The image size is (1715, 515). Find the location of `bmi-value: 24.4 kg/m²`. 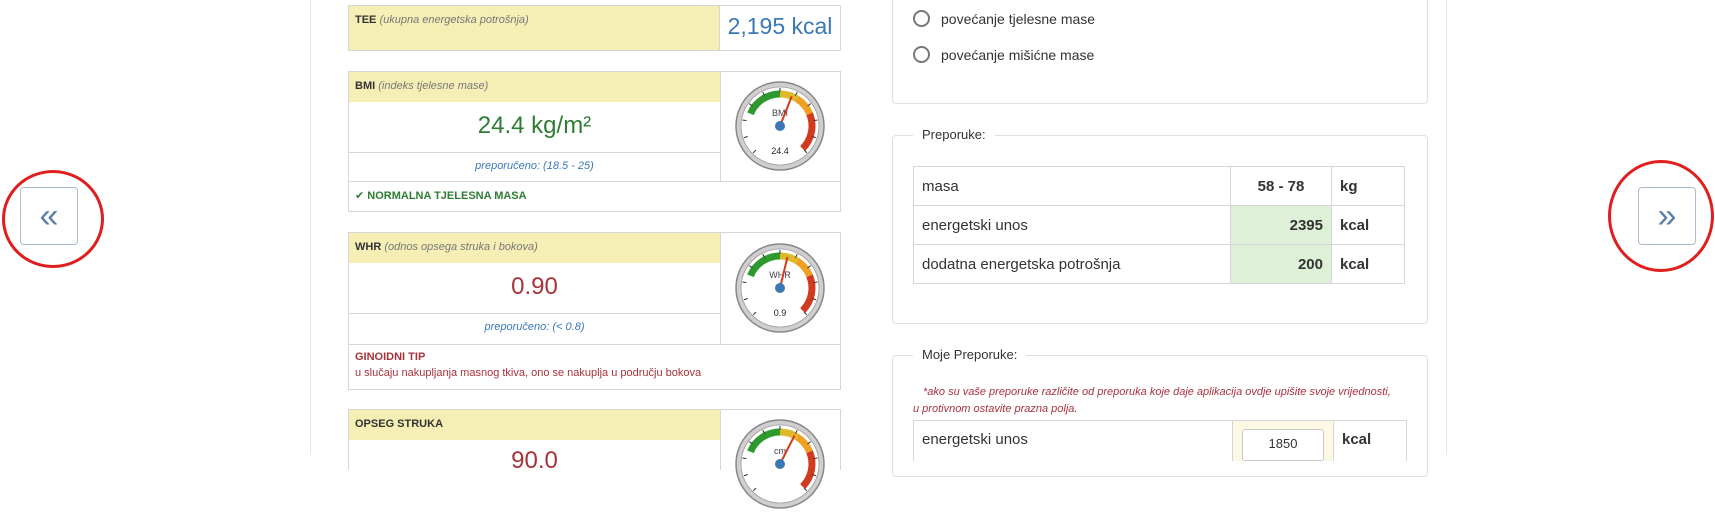

bmi-value: 24.4 kg/m² is located at coordinates (534, 125).